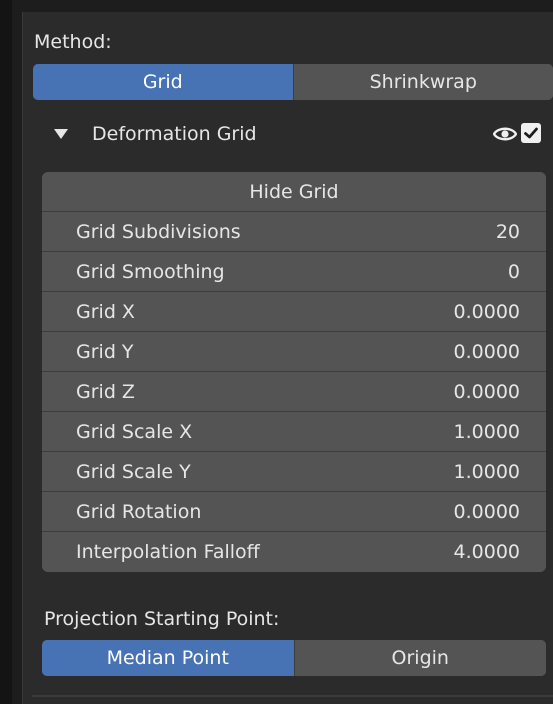 Image resolution: width=553 pixels, height=704 pixels. Describe the element at coordinates (294, 472) in the screenshot. I see `grid-scale-y-field: Grid Scale Y 1.0000` at that location.